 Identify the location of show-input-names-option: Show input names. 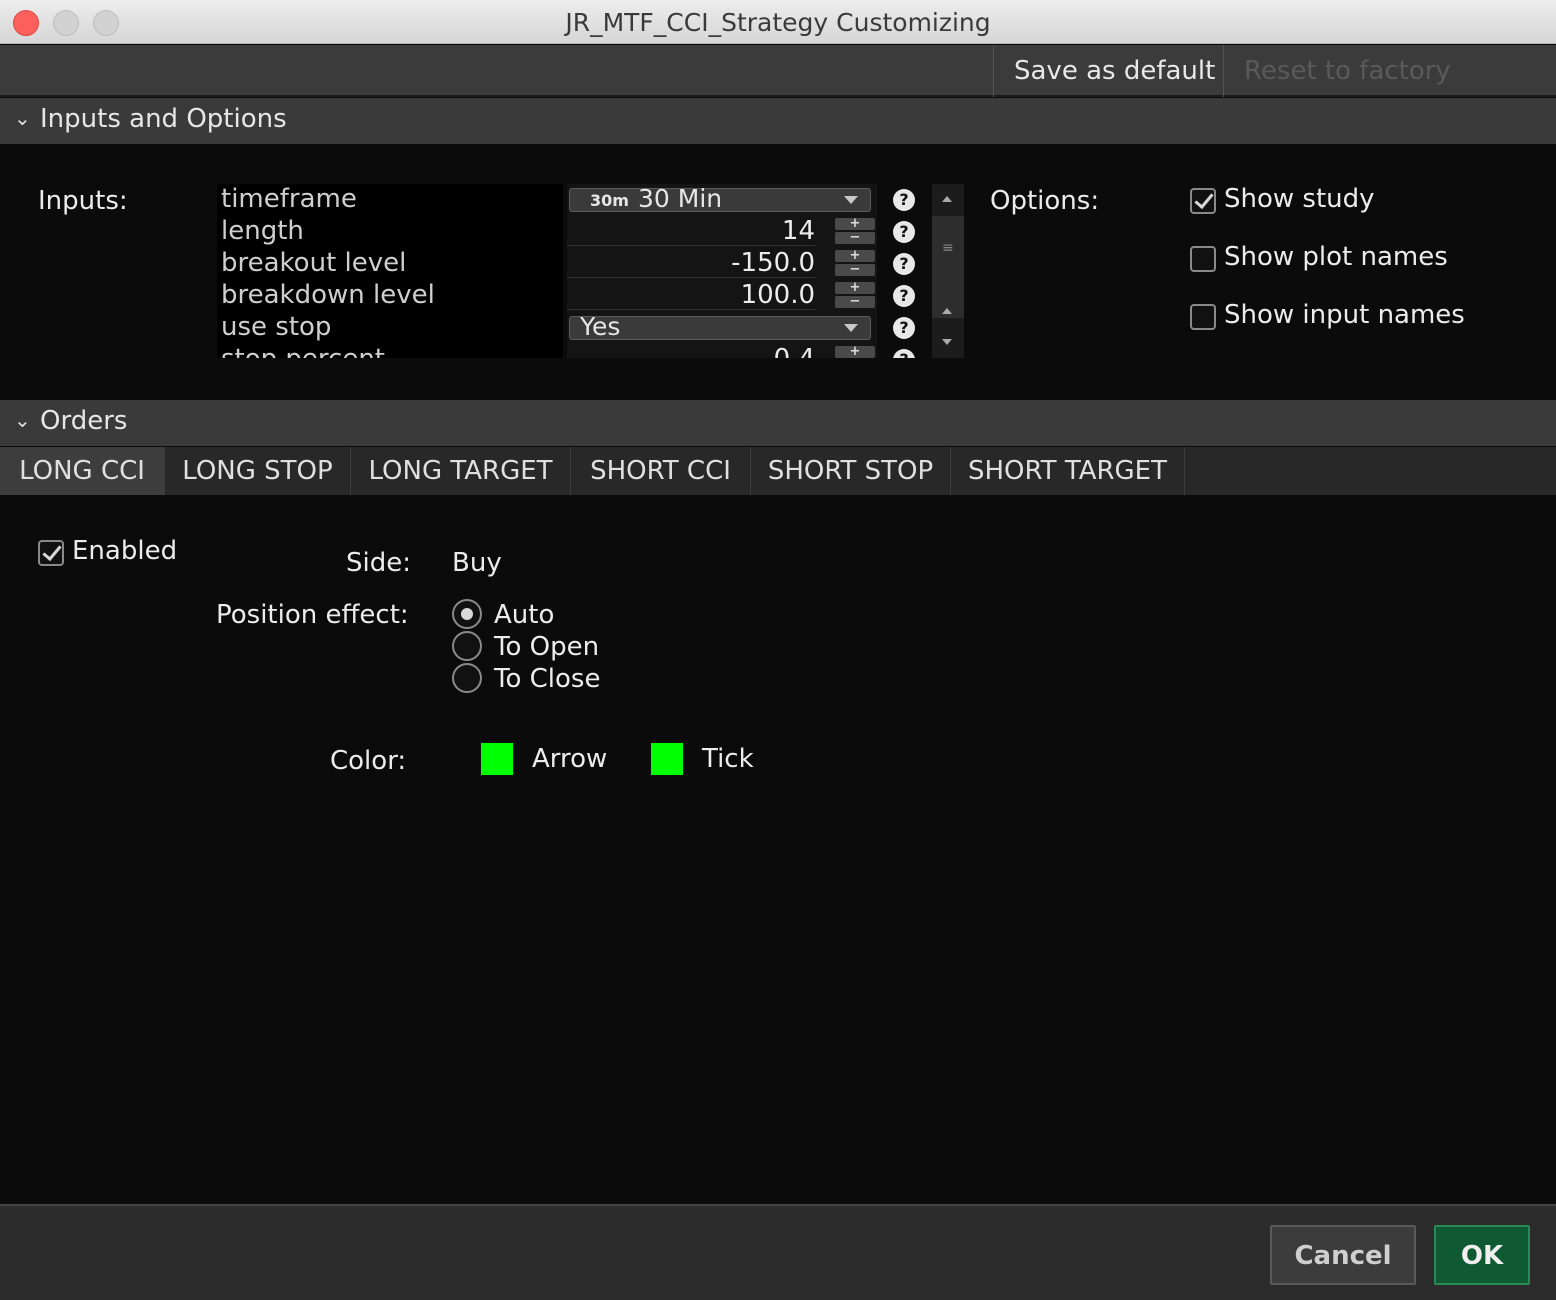
(1350, 316).